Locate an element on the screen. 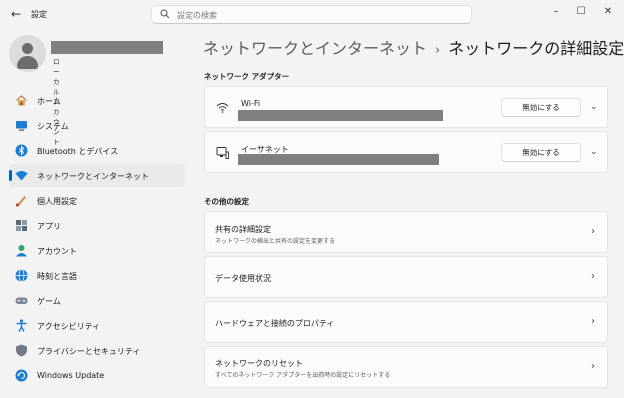 This screenshot has height=398, width=624. sidebar-item-label: アプリ is located at coordinates (49, 226).